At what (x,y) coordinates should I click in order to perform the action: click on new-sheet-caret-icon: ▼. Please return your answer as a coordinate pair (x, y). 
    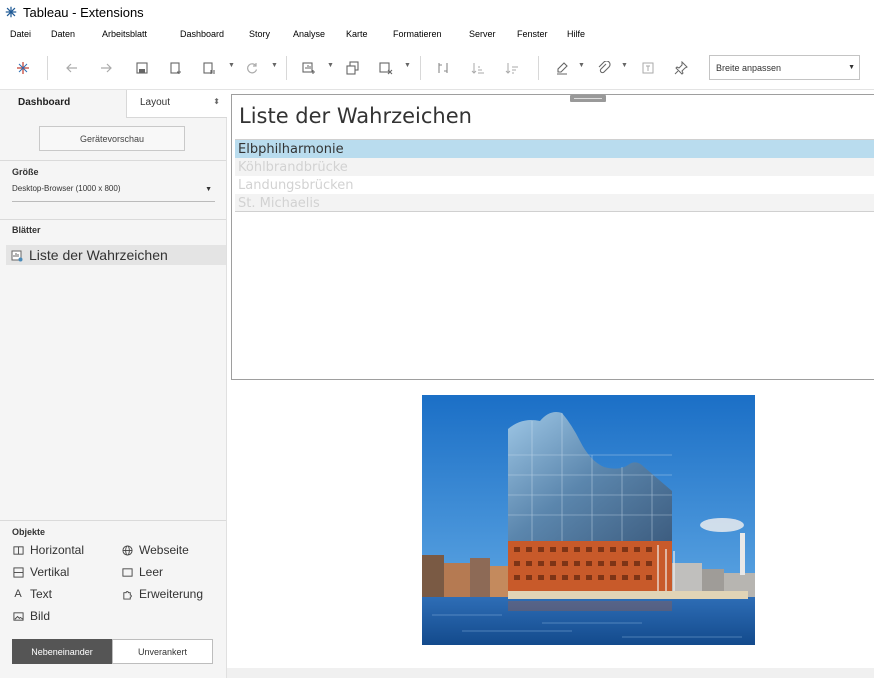
    Looking at the image, I should click on (330, 65).